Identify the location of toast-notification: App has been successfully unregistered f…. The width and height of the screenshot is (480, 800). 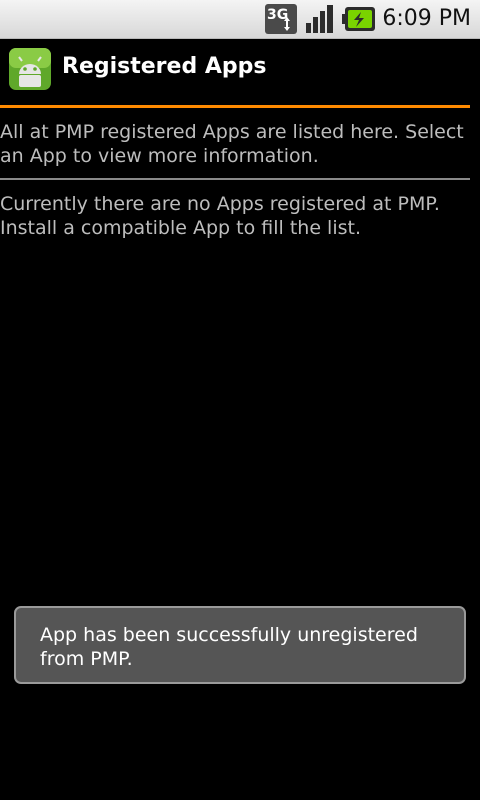
(240, 645).